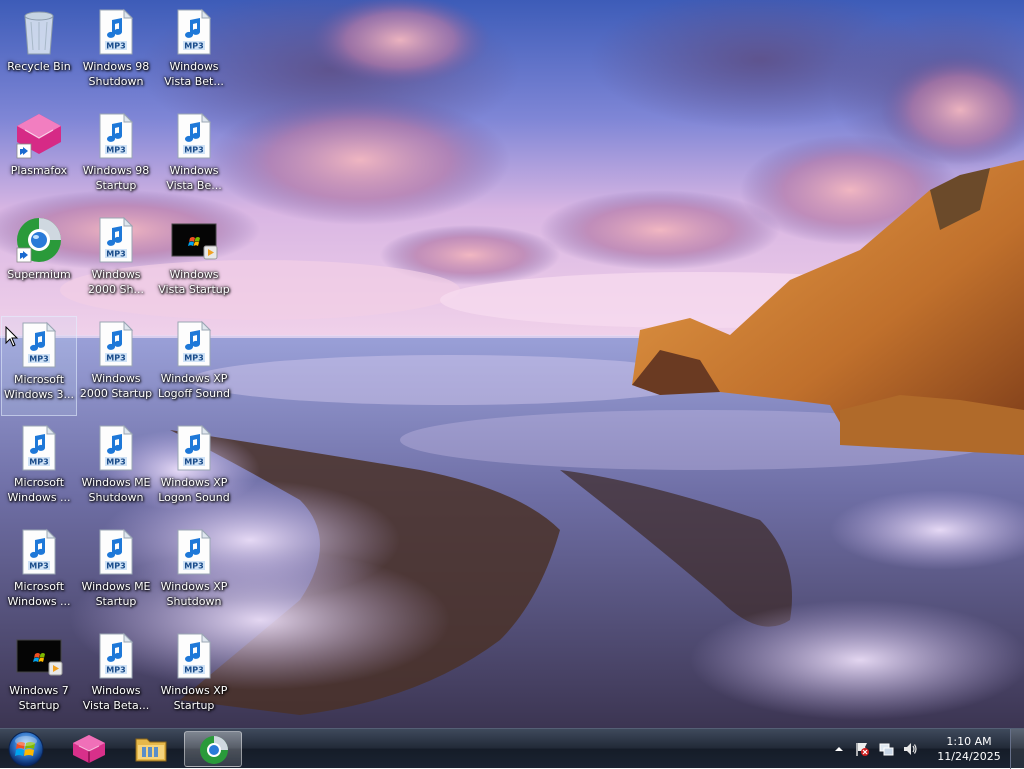 The width and height of the screenshot is (1024, 769). I want to click on desktop-icon-mp3: MP3 Windows XP Logoff Sound, so click(194, 366).